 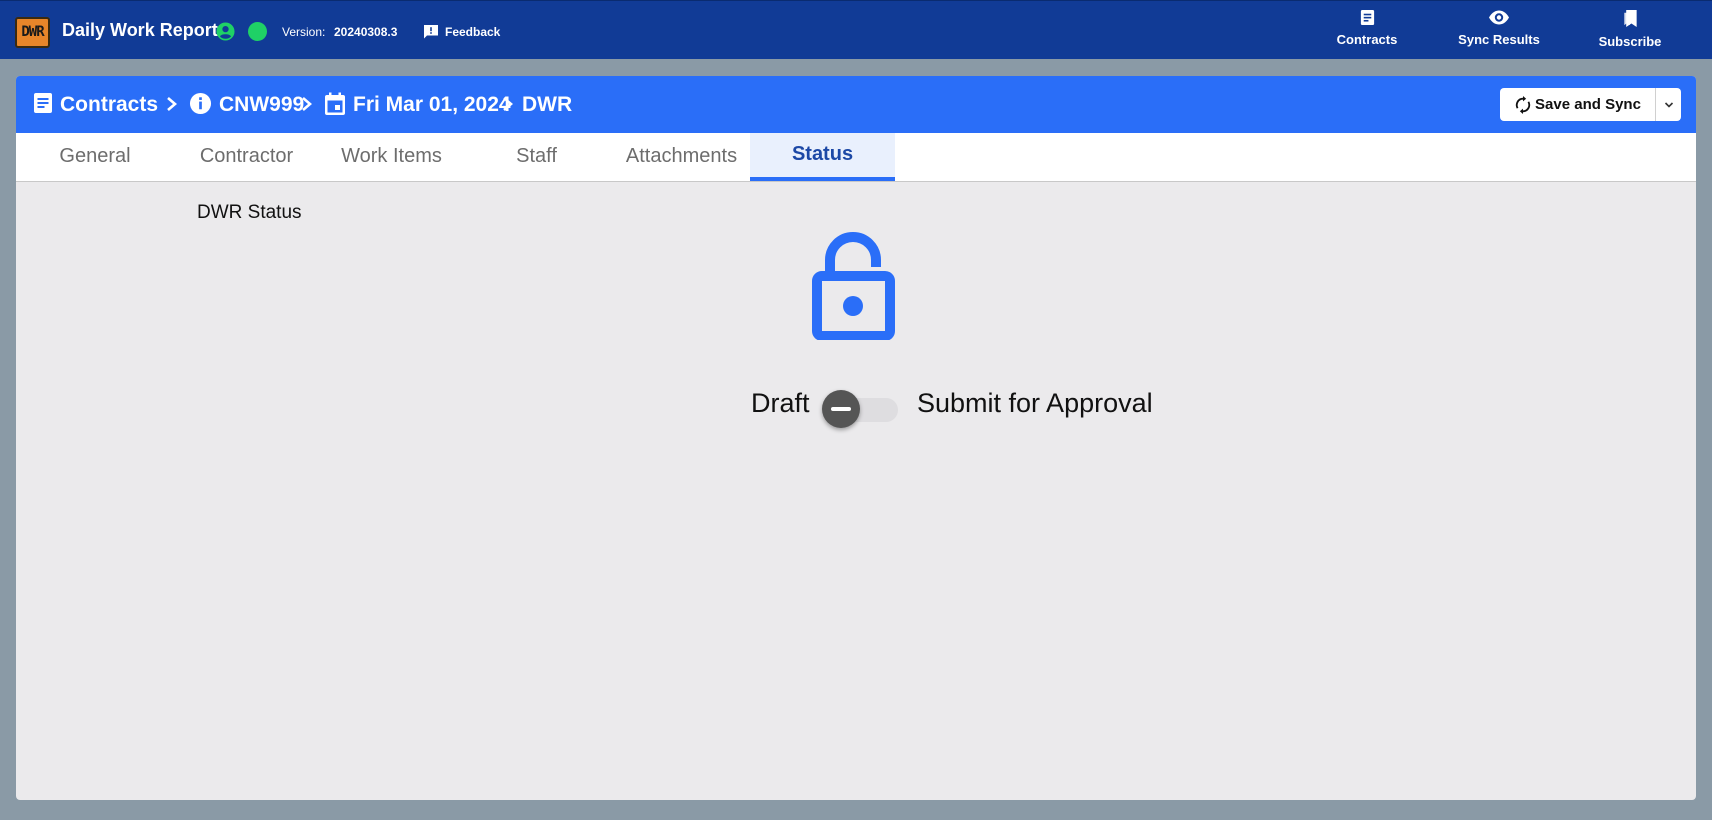 What do you see at coordinates (536, 157) in the screenshot?
I see `tab-staff: Staff` at bounding box center [536, 157].